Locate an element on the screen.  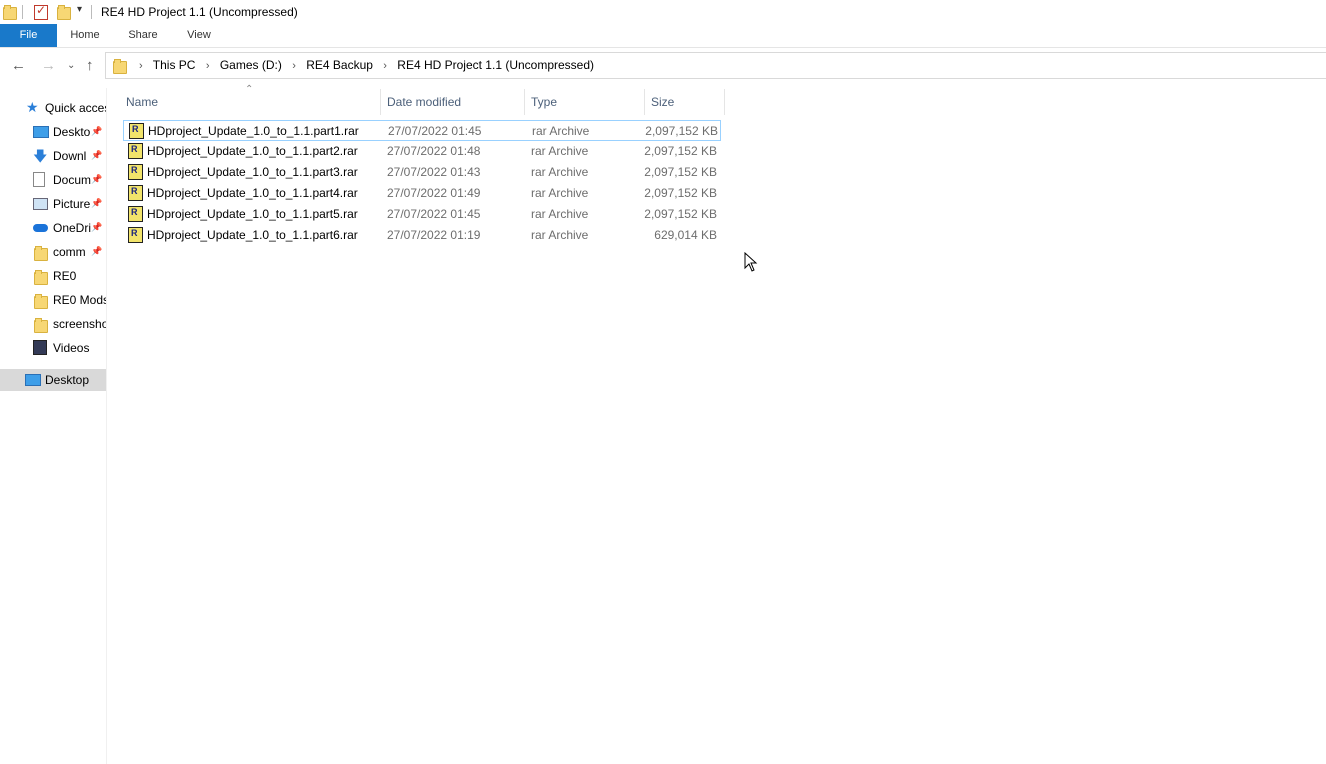
sidebar-item-re0-mods: RE0 Mods is located at coordinates (53, 300).